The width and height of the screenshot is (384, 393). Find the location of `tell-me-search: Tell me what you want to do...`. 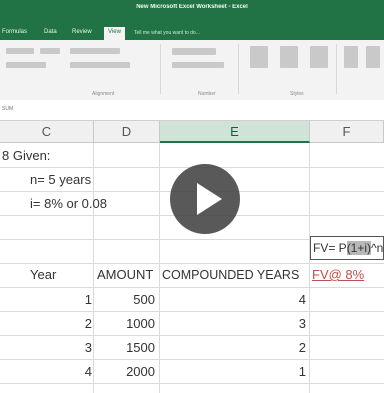

tell-me-search: Tell me what you want to do... is located at coordinates (167, 33).